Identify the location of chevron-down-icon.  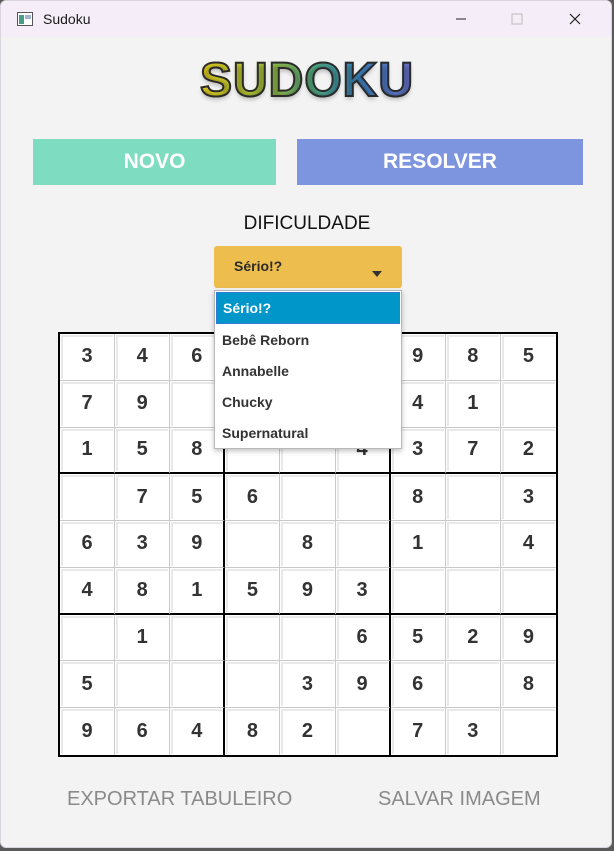
(377, 273).